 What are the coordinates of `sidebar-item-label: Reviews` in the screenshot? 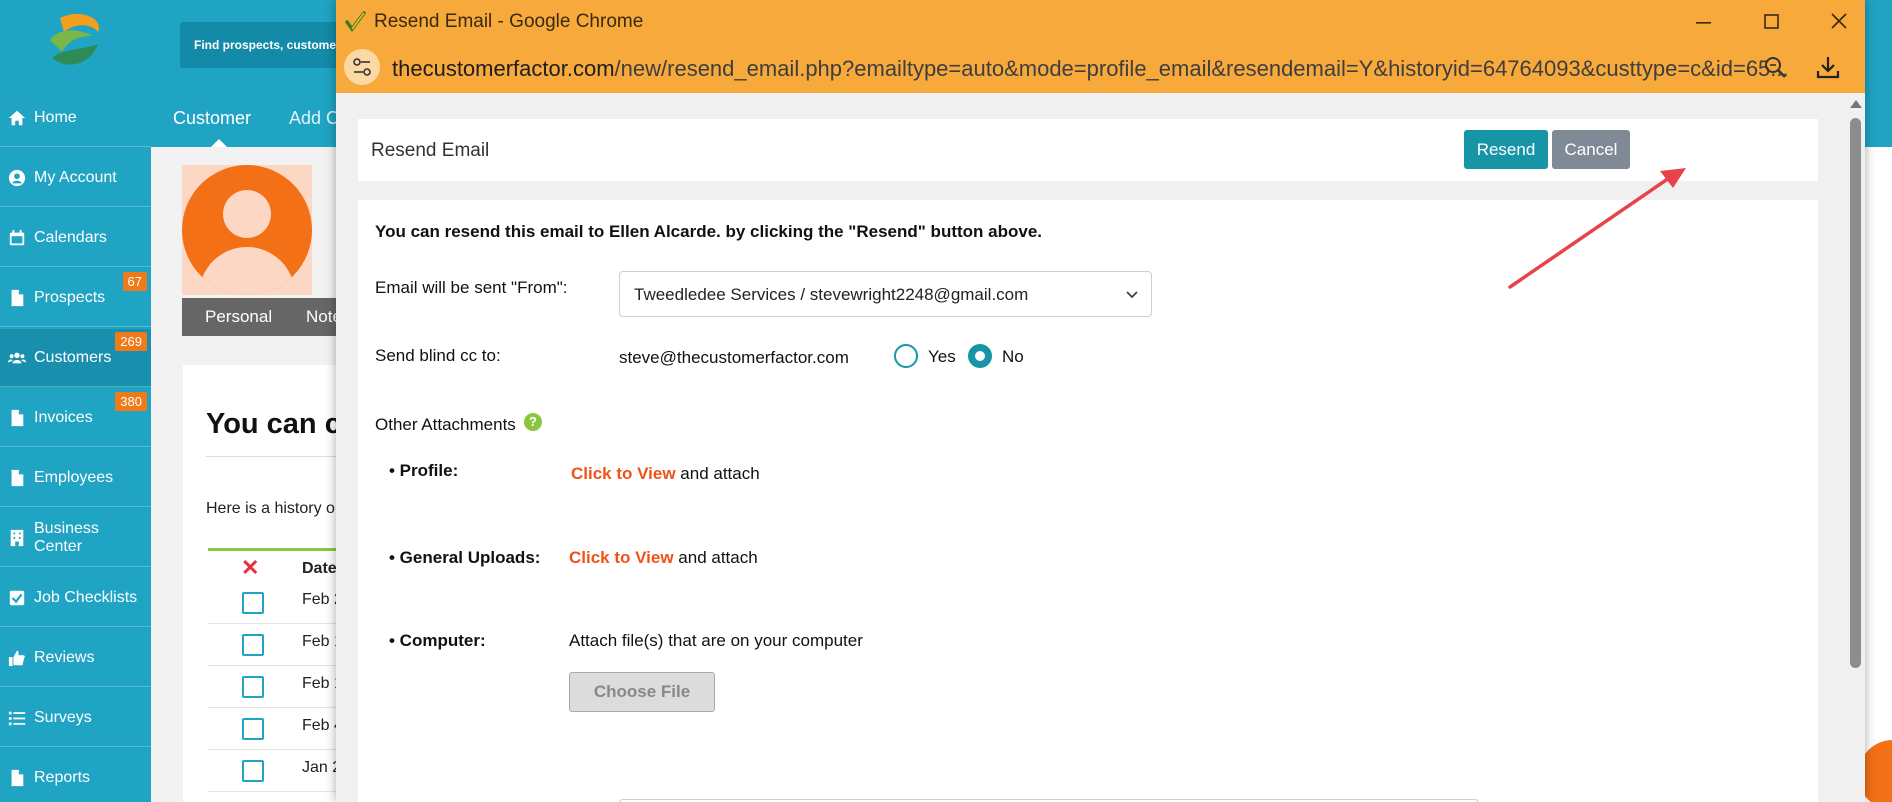 It's located at (64, 657).